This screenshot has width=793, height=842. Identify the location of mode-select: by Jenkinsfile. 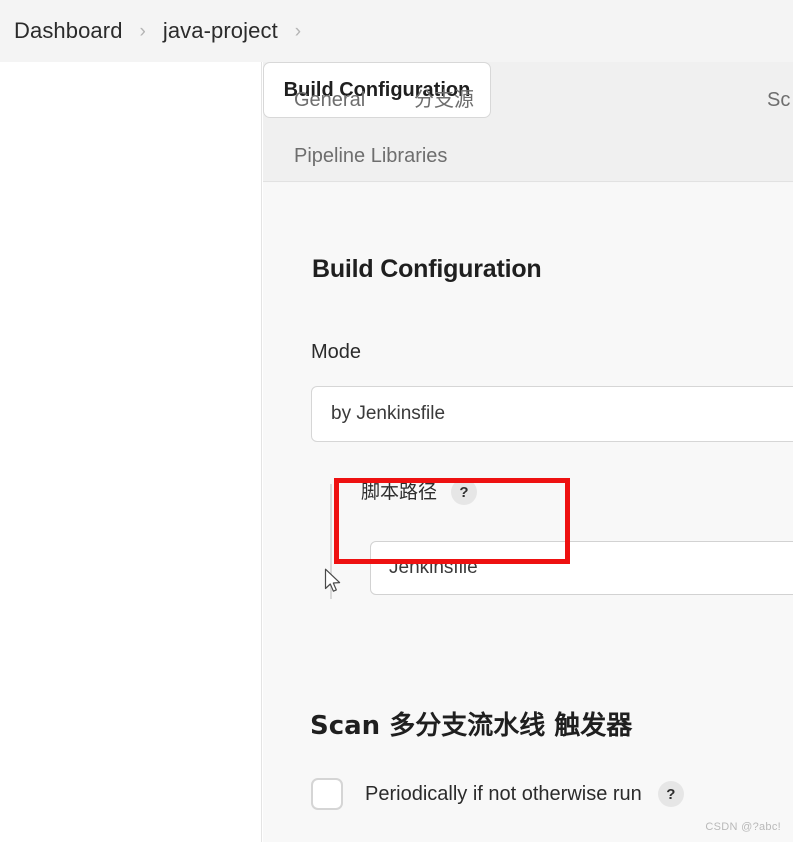
(552, 414).